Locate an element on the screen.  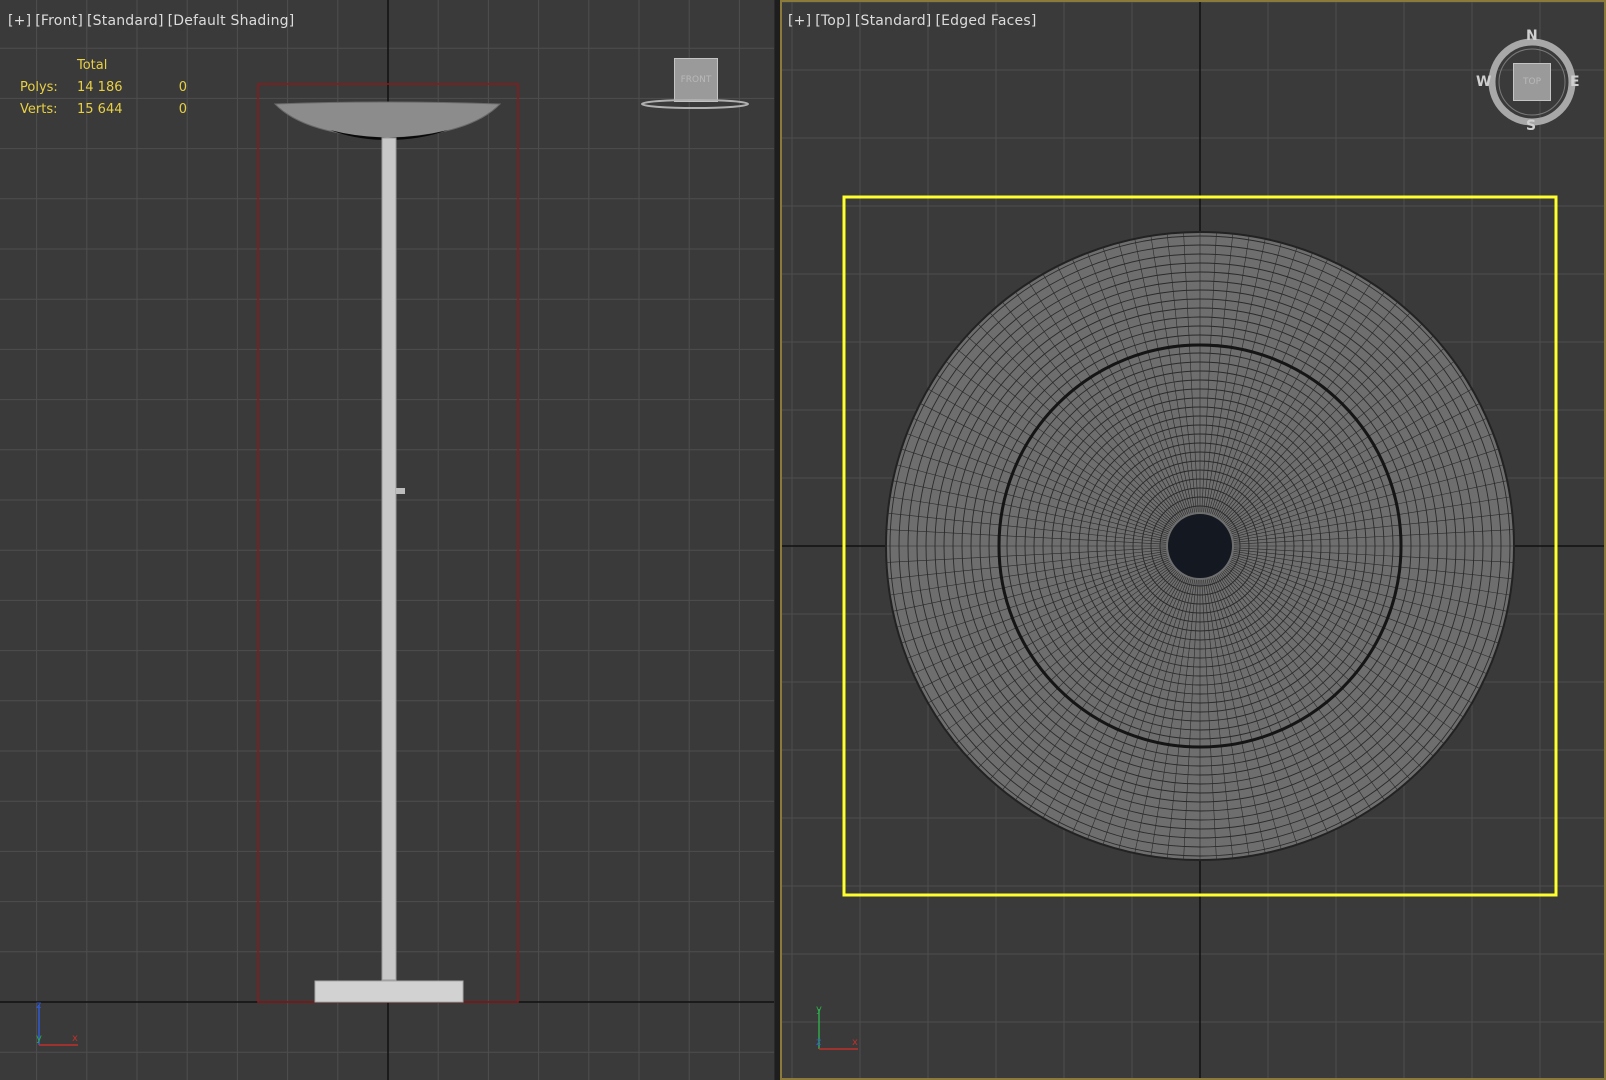
stats-row-verts: Verts: 15 644 0 is located at coordinates (103, 110).